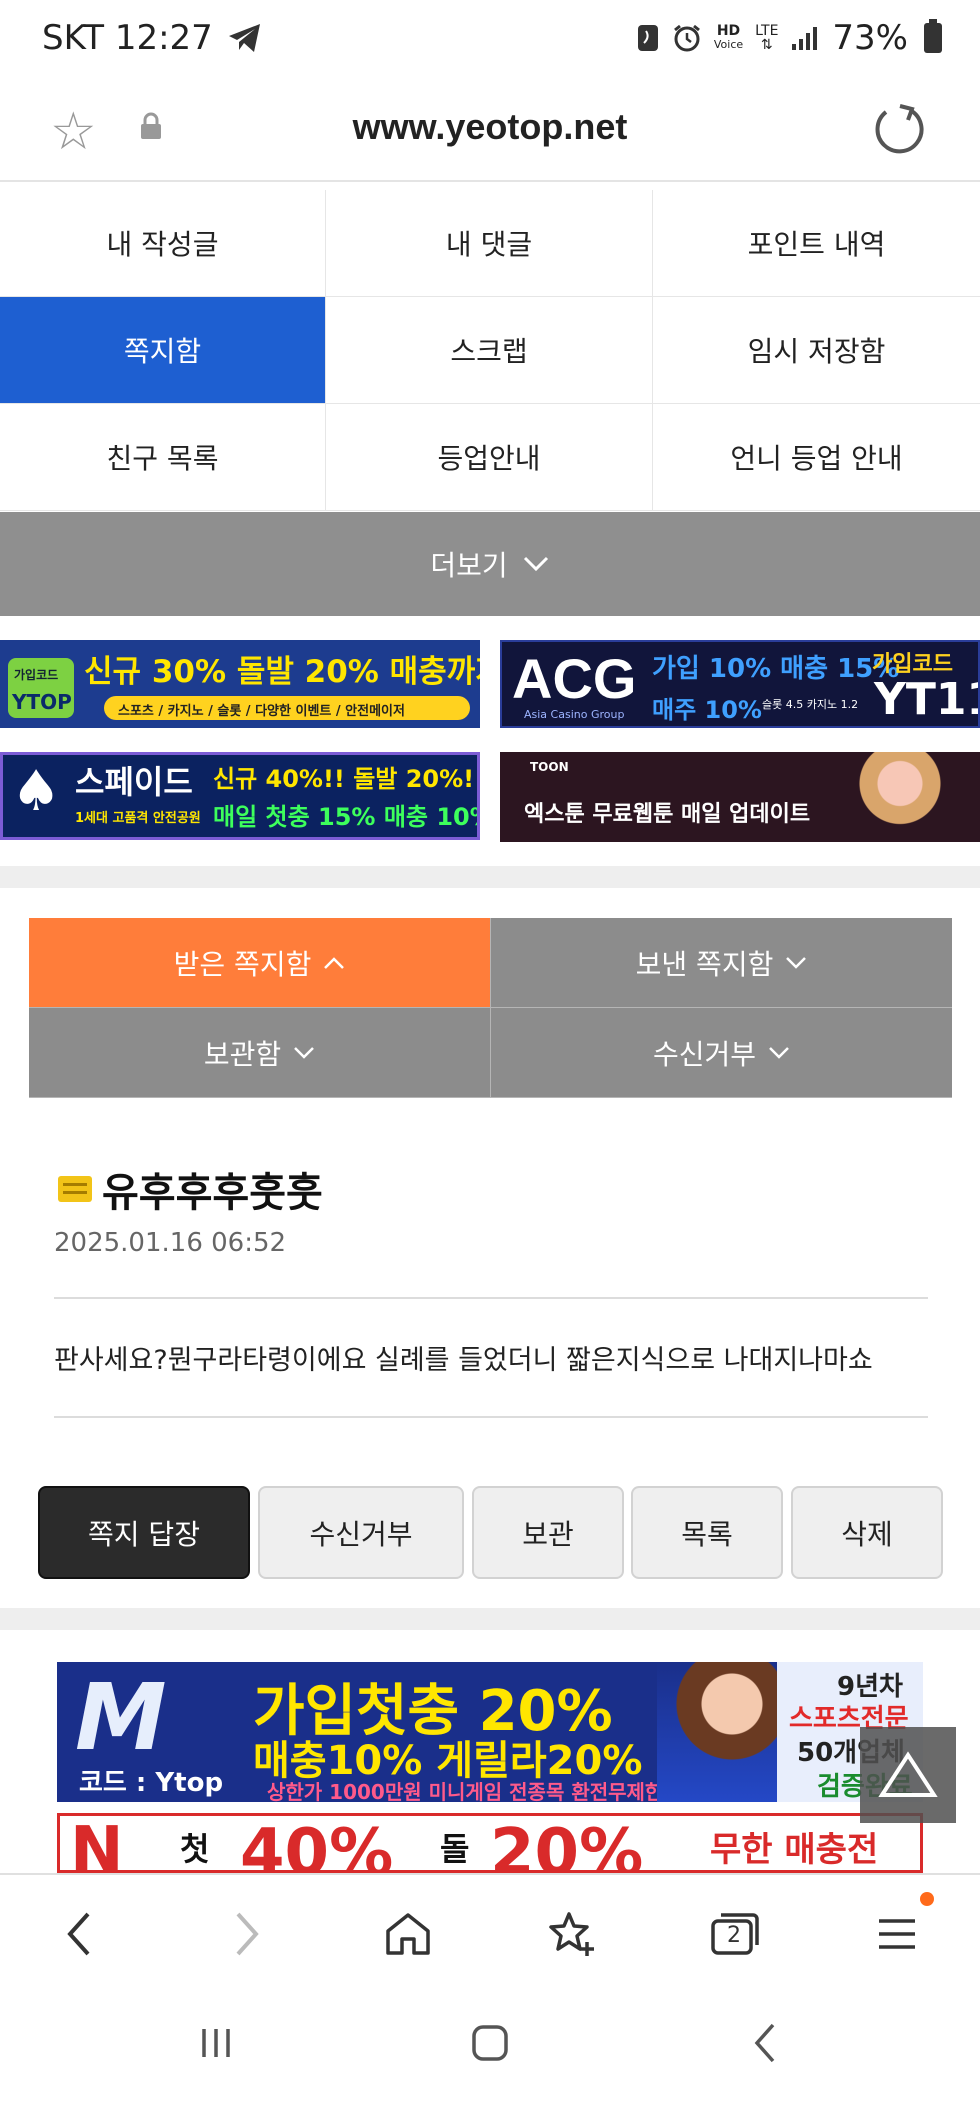  I want to click on ad1-logo: M, so click(121, 1717).